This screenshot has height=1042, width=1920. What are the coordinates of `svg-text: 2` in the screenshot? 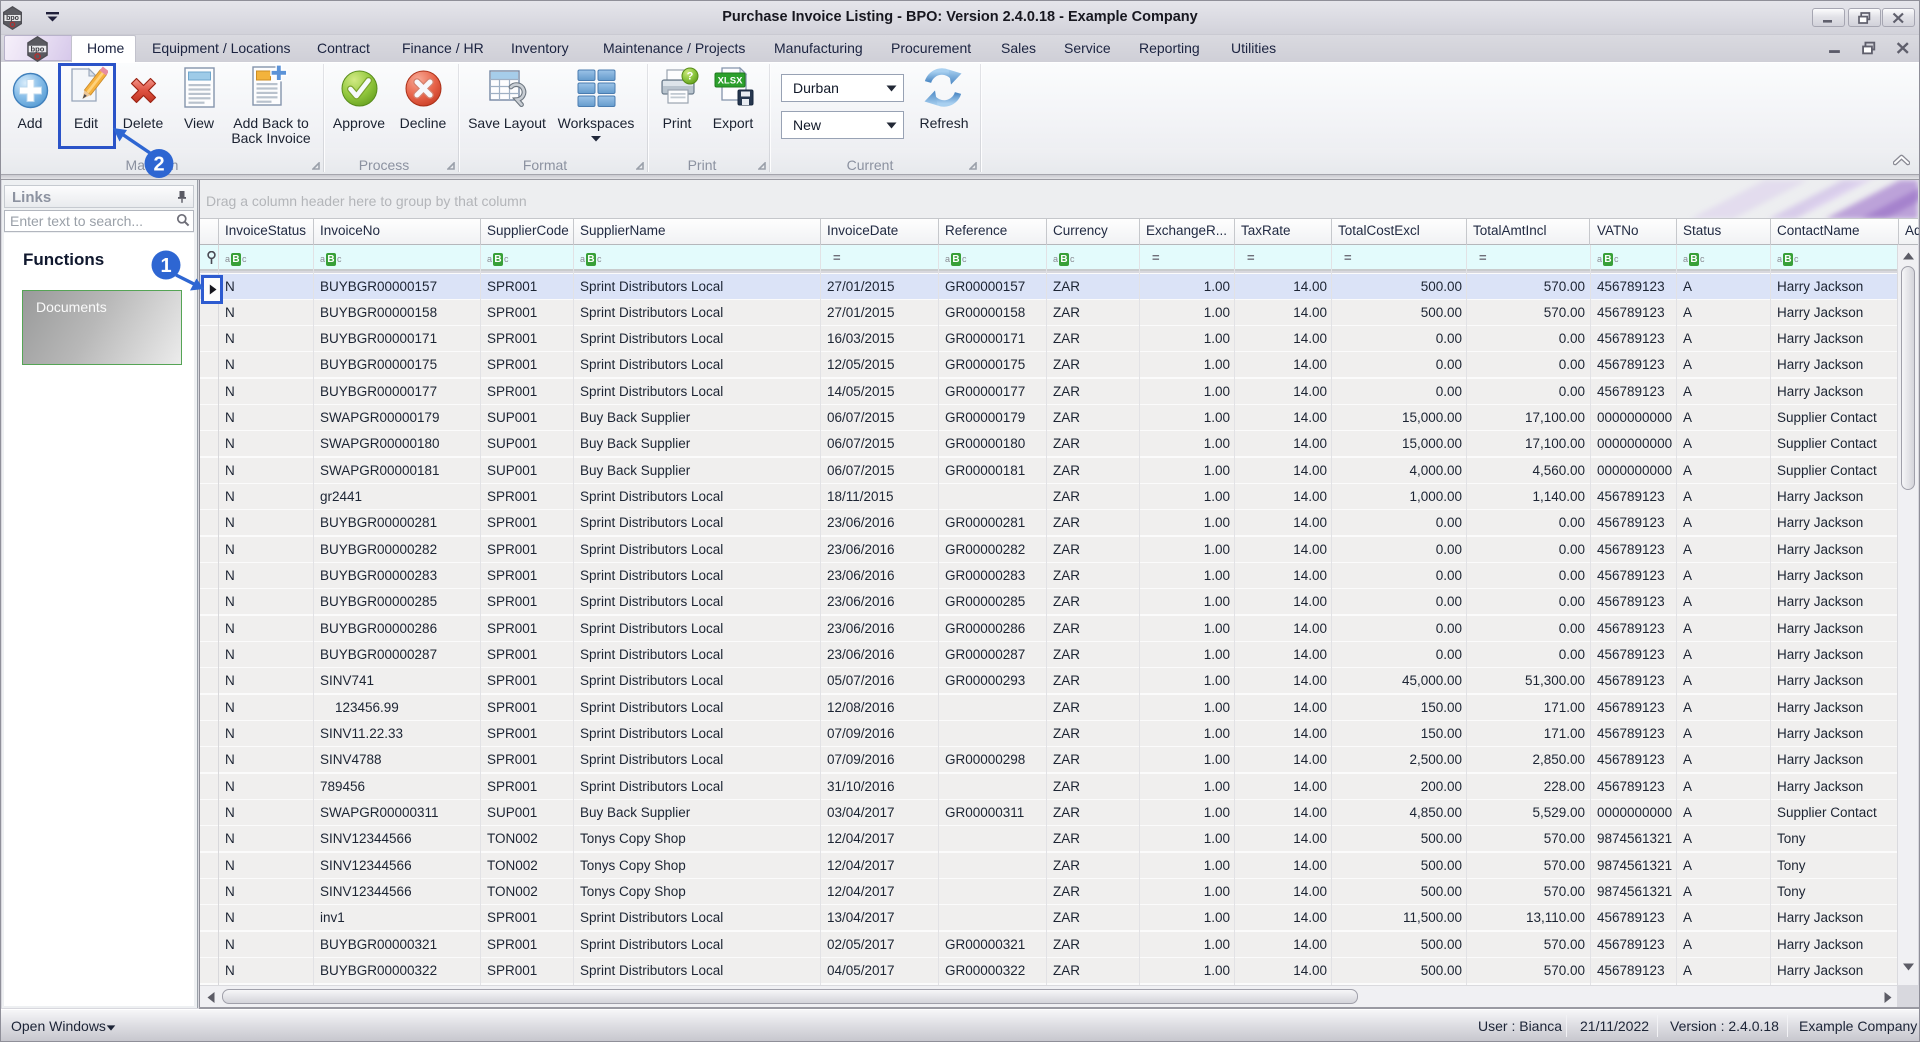 It's located at (158, 165).